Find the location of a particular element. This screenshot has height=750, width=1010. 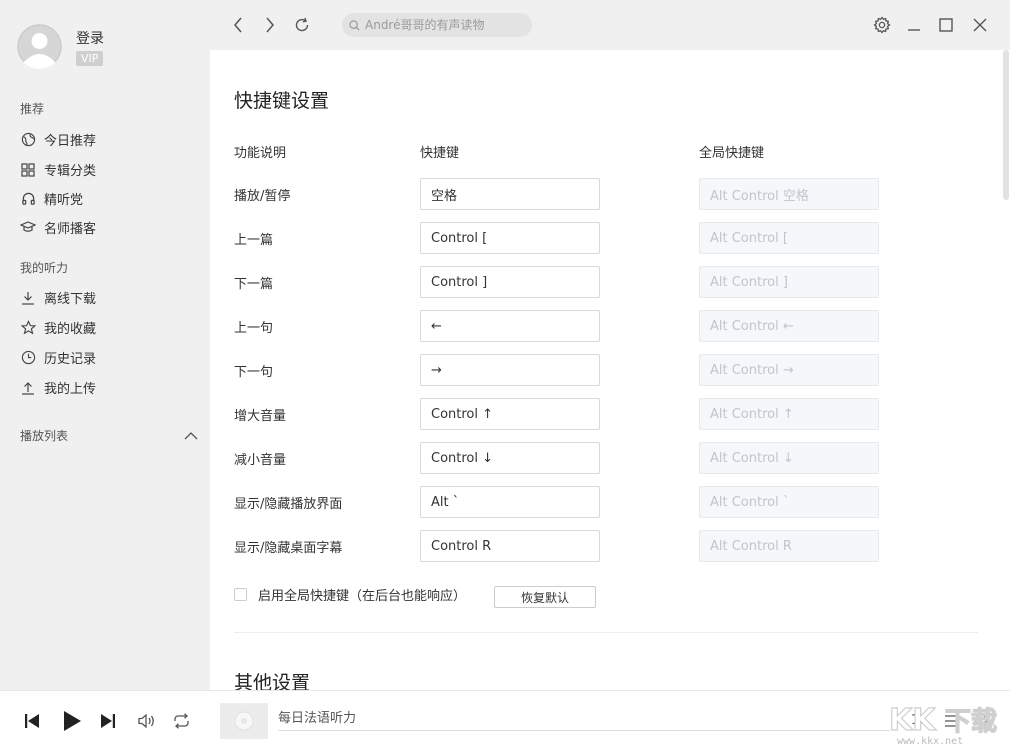

avatar is located at coordinates (39, 46).